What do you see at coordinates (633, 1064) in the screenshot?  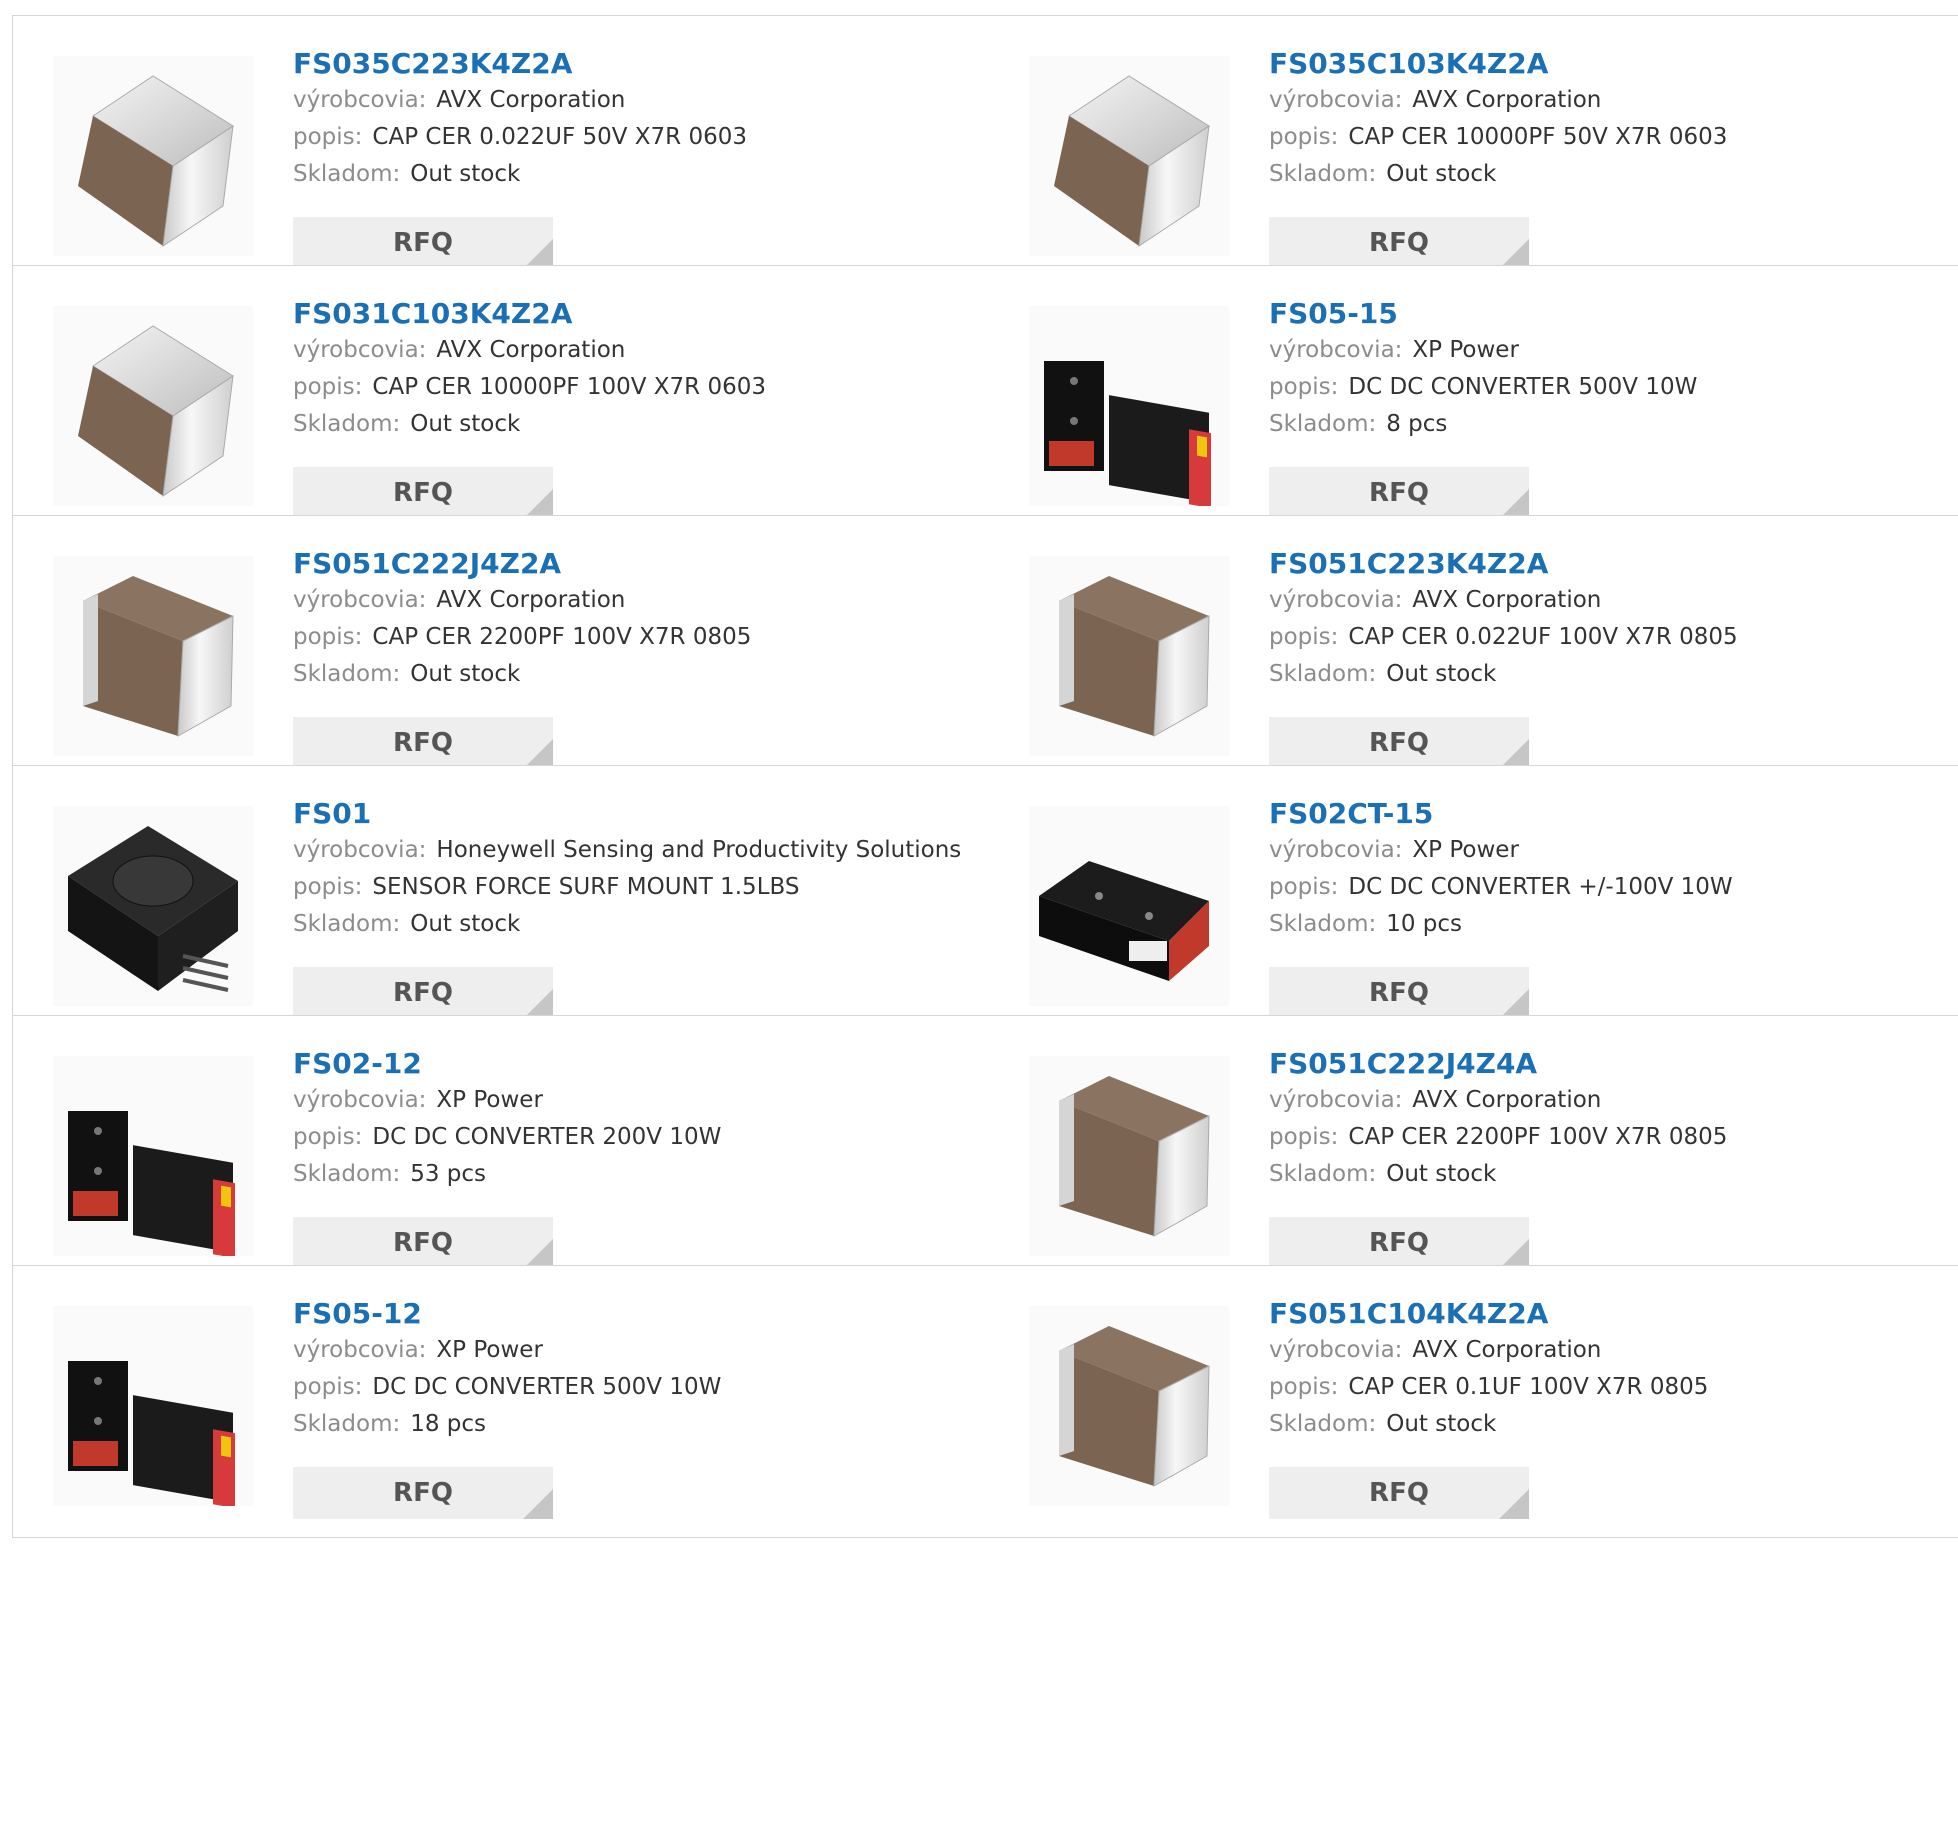 I see `part-number-link: FS02-12` at bounding box center [633, 1064].